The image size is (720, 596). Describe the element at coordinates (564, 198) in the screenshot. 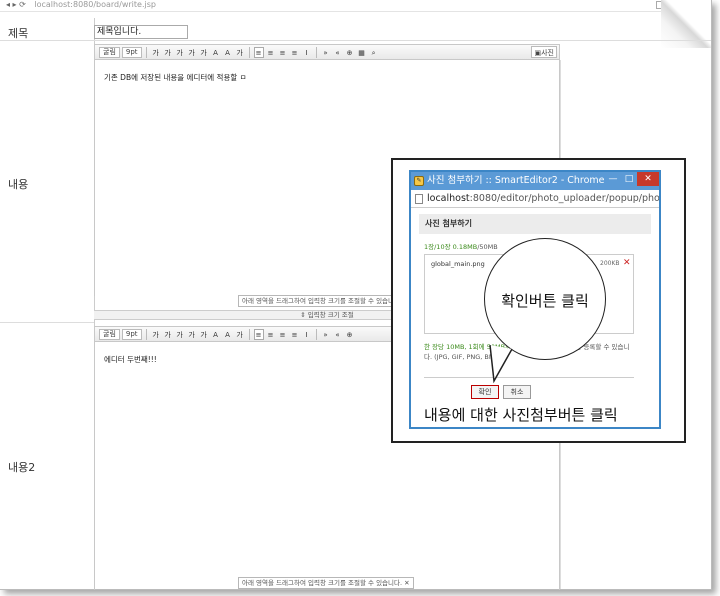

I see `url-path: :8080/editor/photo_uploader/popup/photo` at that location.